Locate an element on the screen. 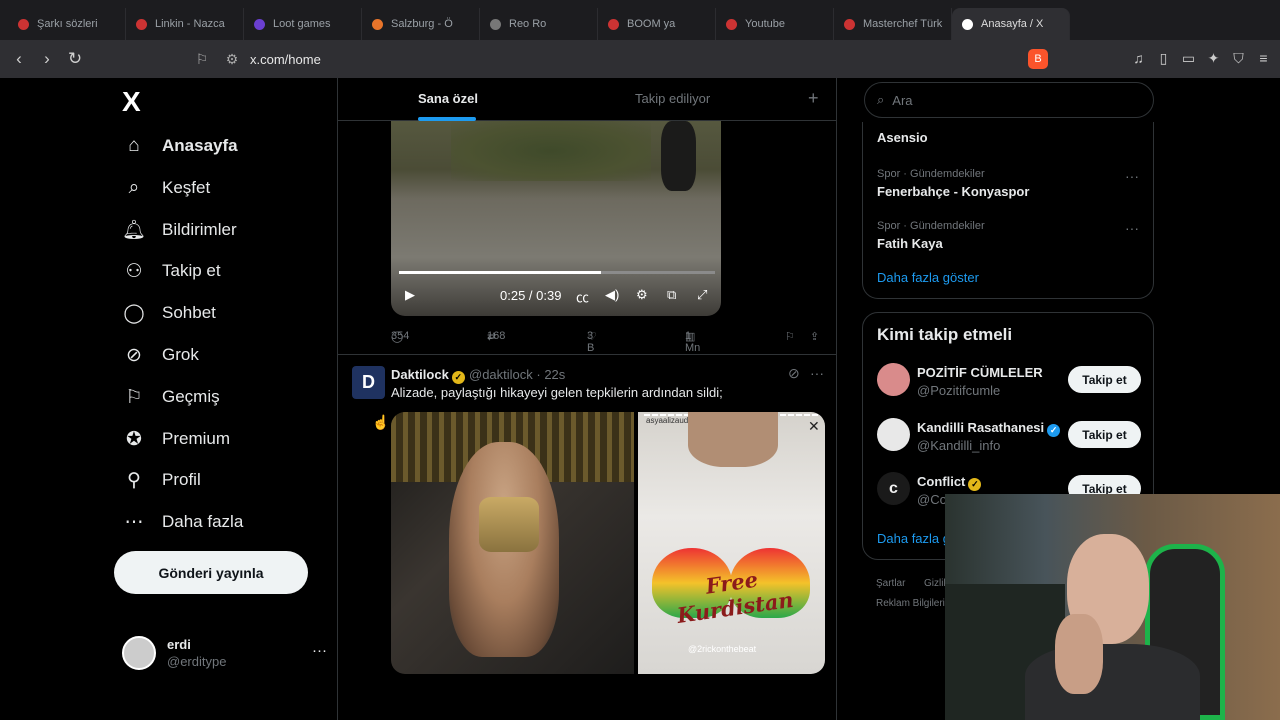  account-handle: @Kandilli_info is located at coordinates (959, 445).